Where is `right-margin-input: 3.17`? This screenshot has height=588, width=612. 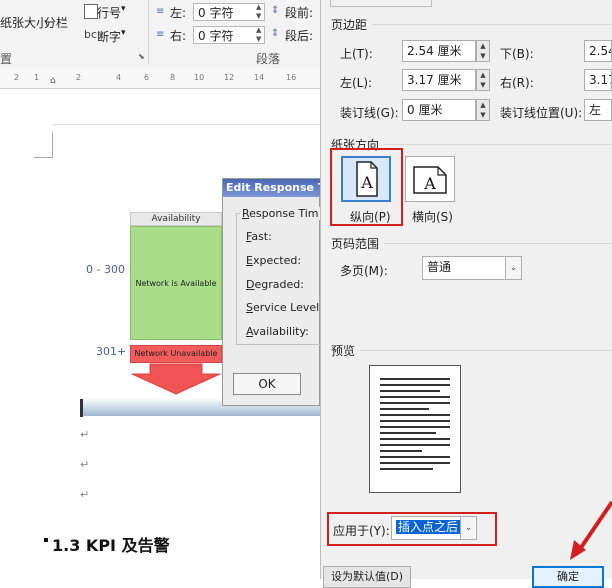 right-margin-input: 3.17 is located at coordinates (598, 80).